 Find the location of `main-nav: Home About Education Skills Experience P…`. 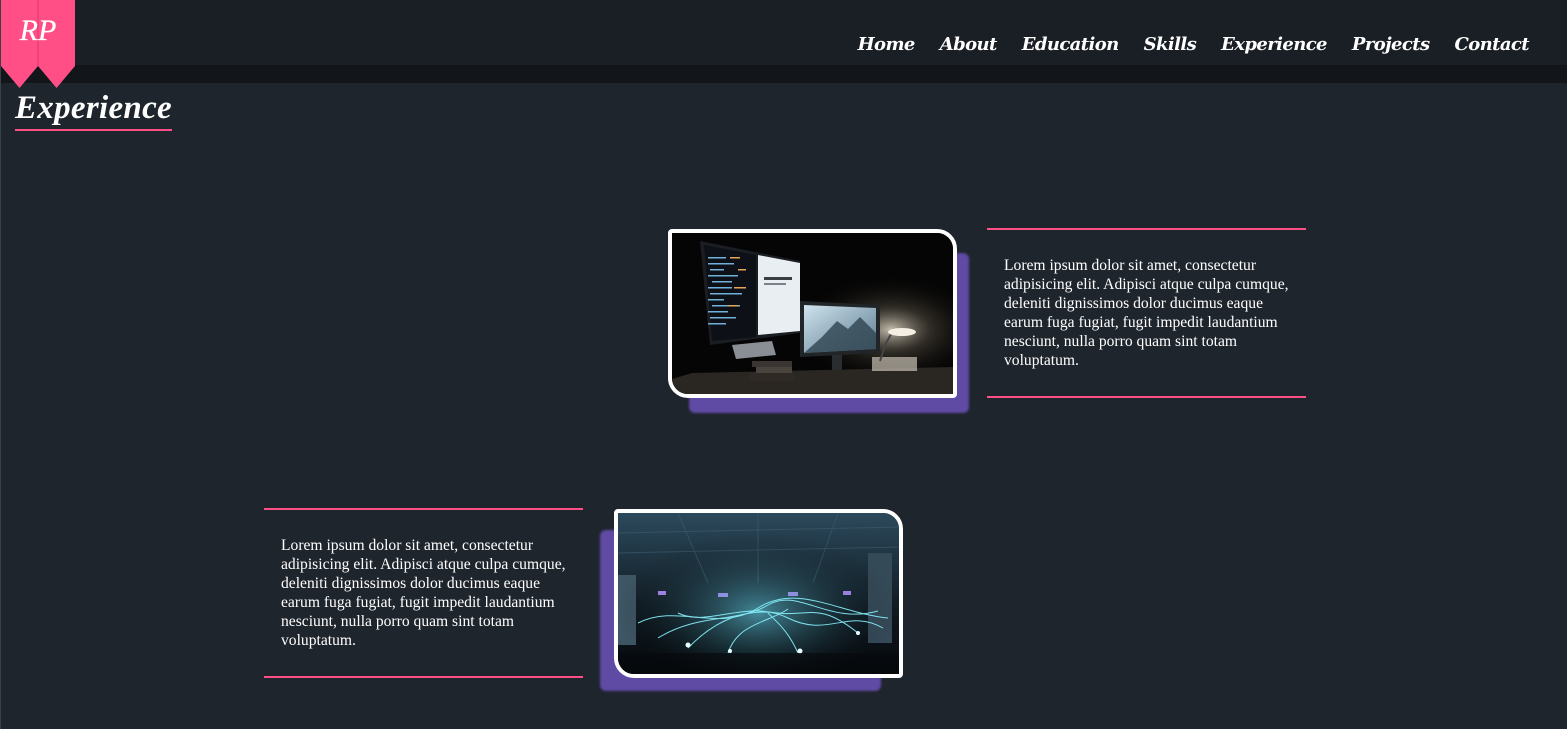

main-nav: Home About Education Skills Experience P… is located at coordinates (1181, 44).